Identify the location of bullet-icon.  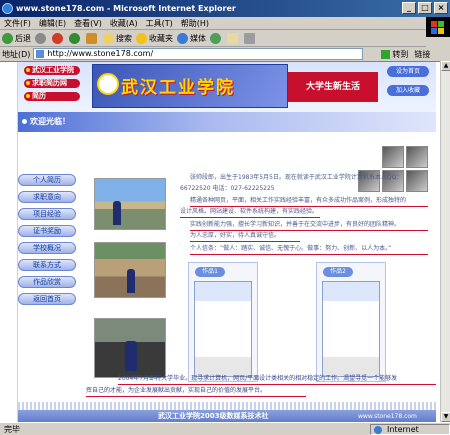
(24, 121).